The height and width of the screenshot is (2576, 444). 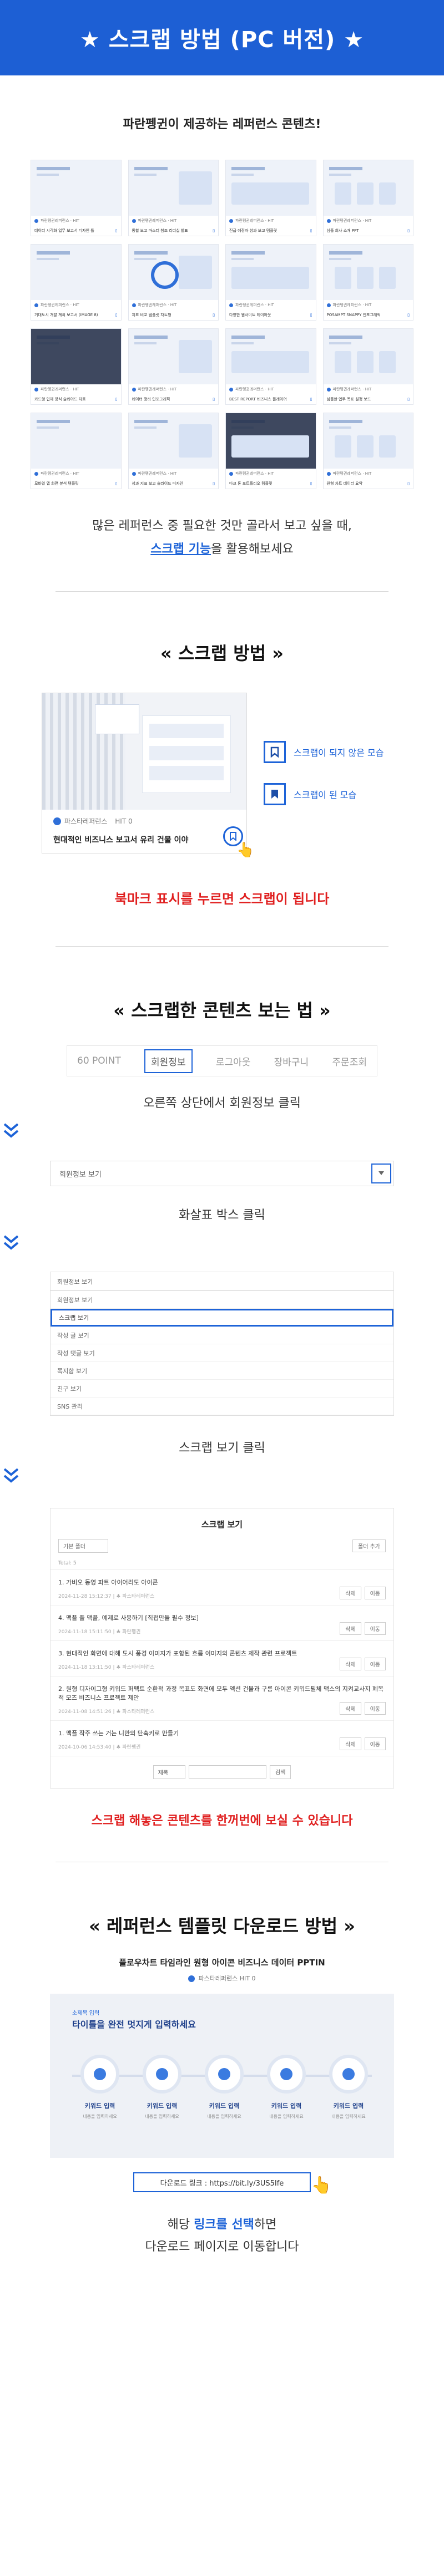 I want to click on tab-item: 주문조회, so click(x=349, y=1061).